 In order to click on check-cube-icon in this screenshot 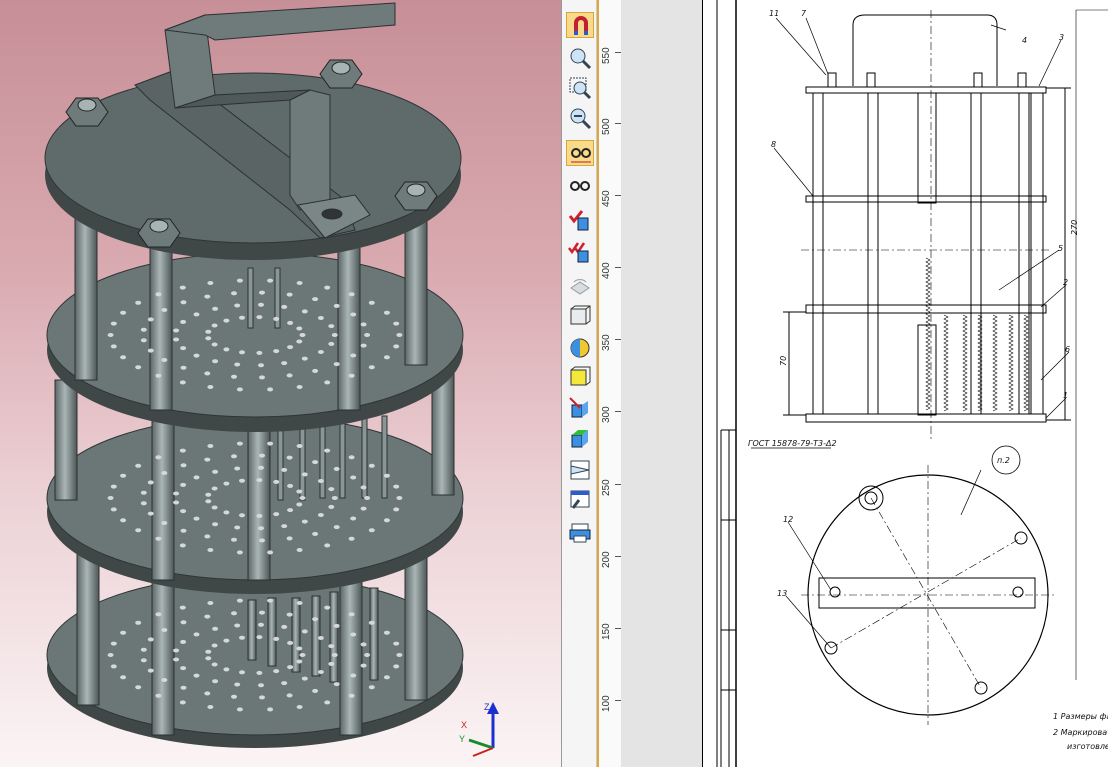, I will do `click(578, 220)`.